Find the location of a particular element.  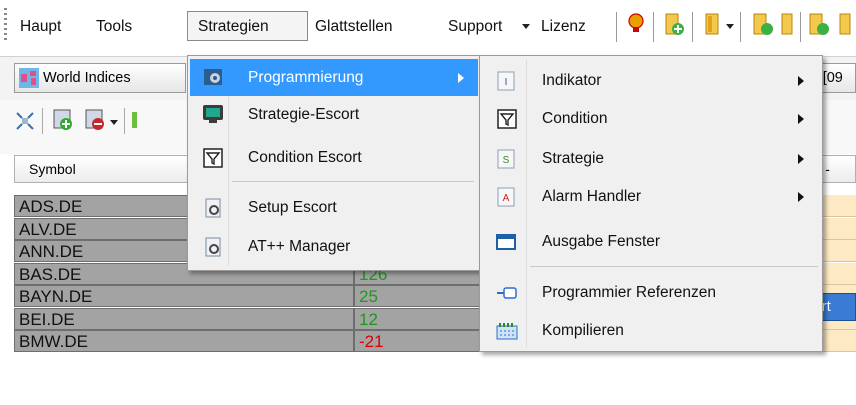

strategy-doc-icon: S is located at coordinates (506, 159).